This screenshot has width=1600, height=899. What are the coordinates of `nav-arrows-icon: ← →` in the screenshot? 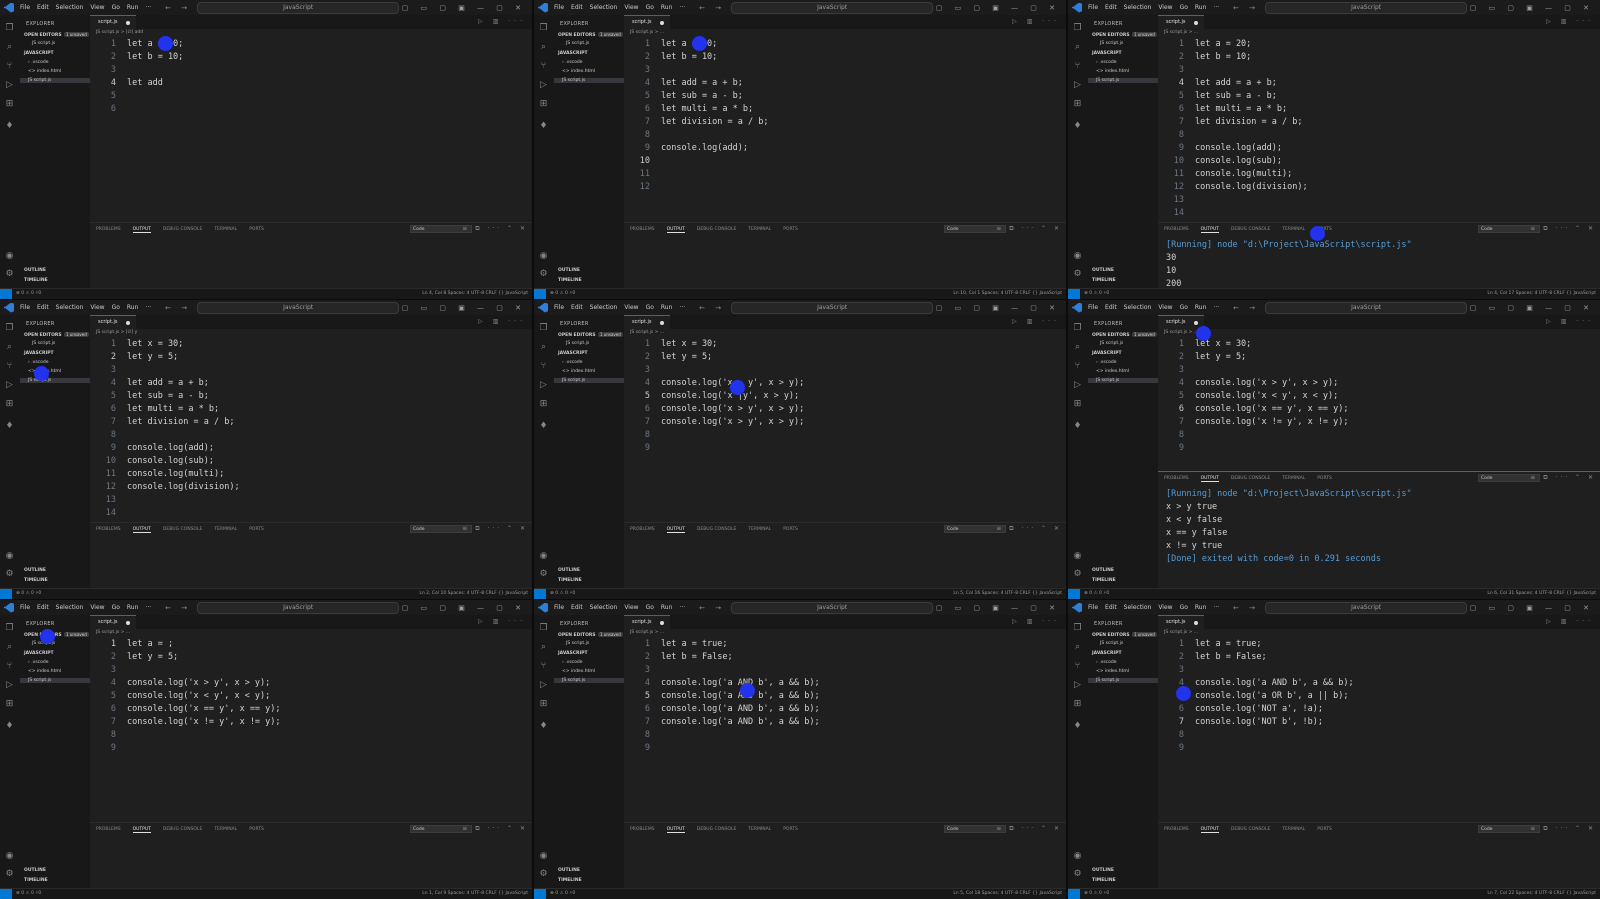 It's located at (178, 8).